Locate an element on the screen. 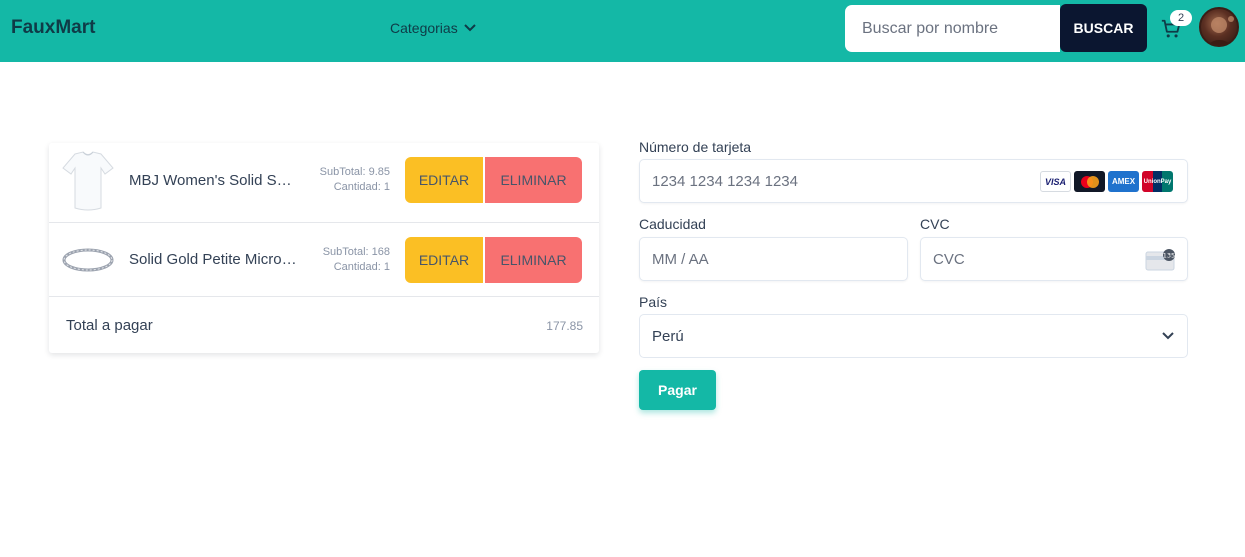 This screenshot has height=557, width=1245. product-subtotal: SubTotal: 9.85 is located at coordinates (354, 172).